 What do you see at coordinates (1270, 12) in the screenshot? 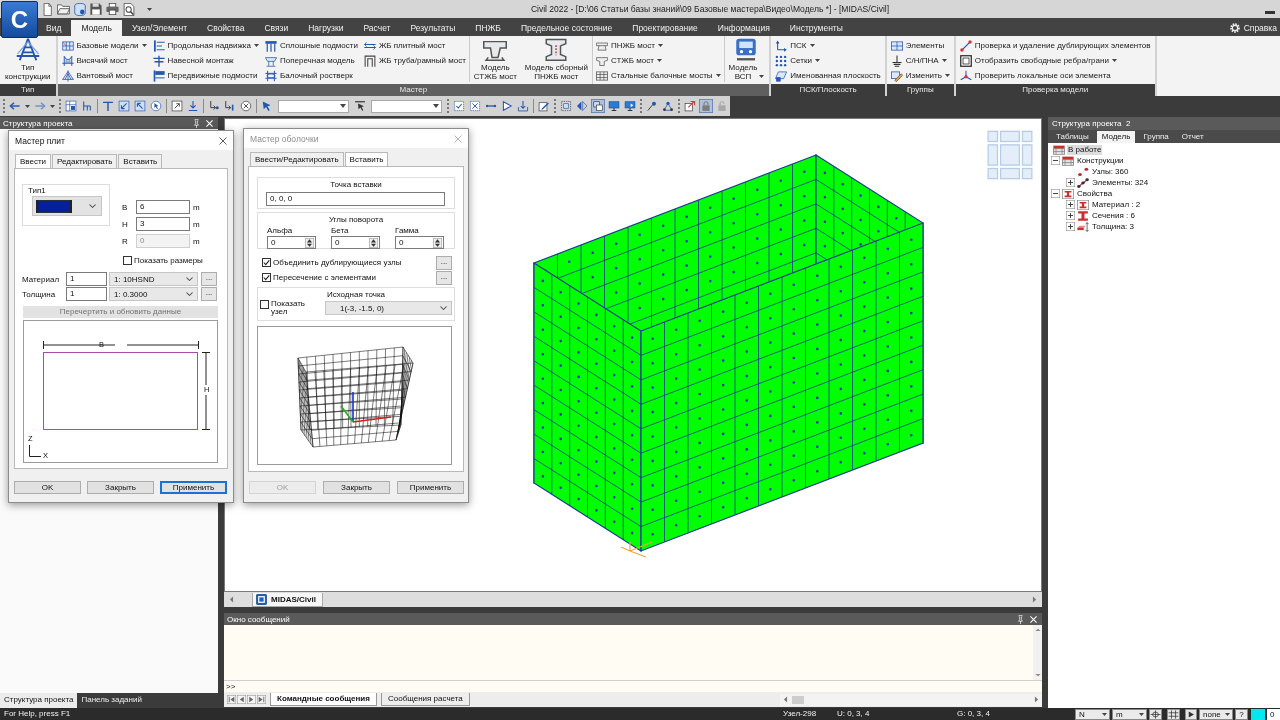
I see `minimize-icon` at bounding box center [1270, 12].